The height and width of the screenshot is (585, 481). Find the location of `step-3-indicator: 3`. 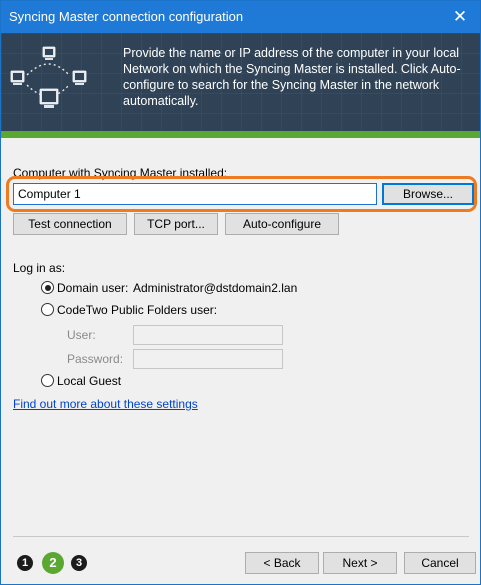

step-3-indicator: 3 is located at coordinates (79, 563).